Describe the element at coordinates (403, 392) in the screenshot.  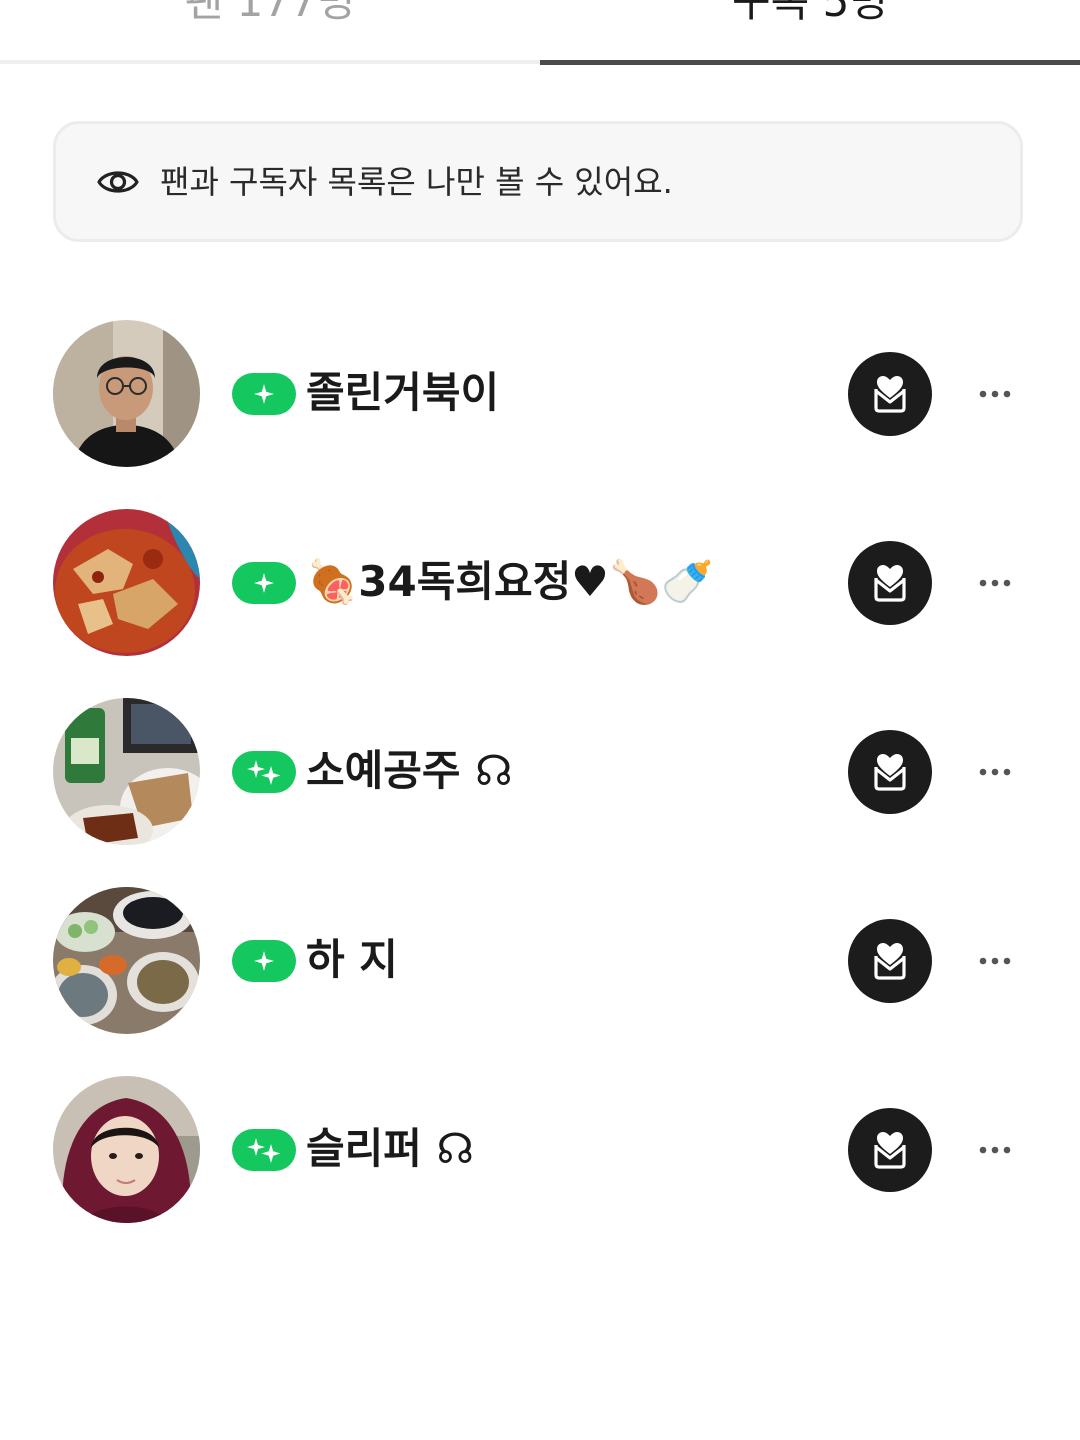
I see `subscriber-name: 졸린거북이` at that location.